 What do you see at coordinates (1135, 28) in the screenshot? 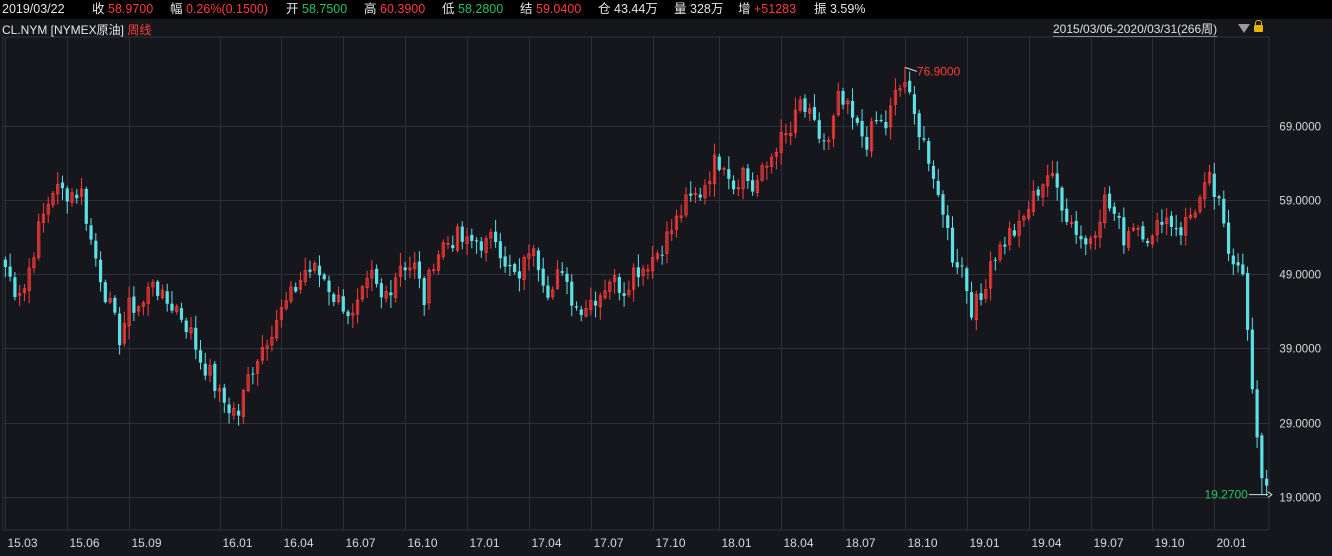
I see `date-range-selector: 2015/03/06-2020/03/31(266周)` at bounding box center [1135, 28].